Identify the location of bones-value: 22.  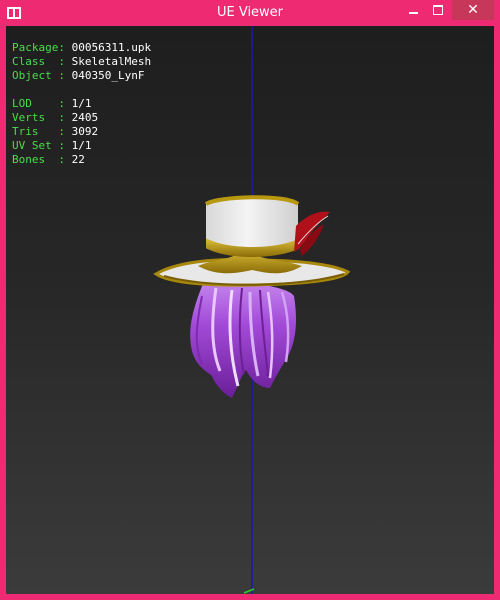
(78, 159).